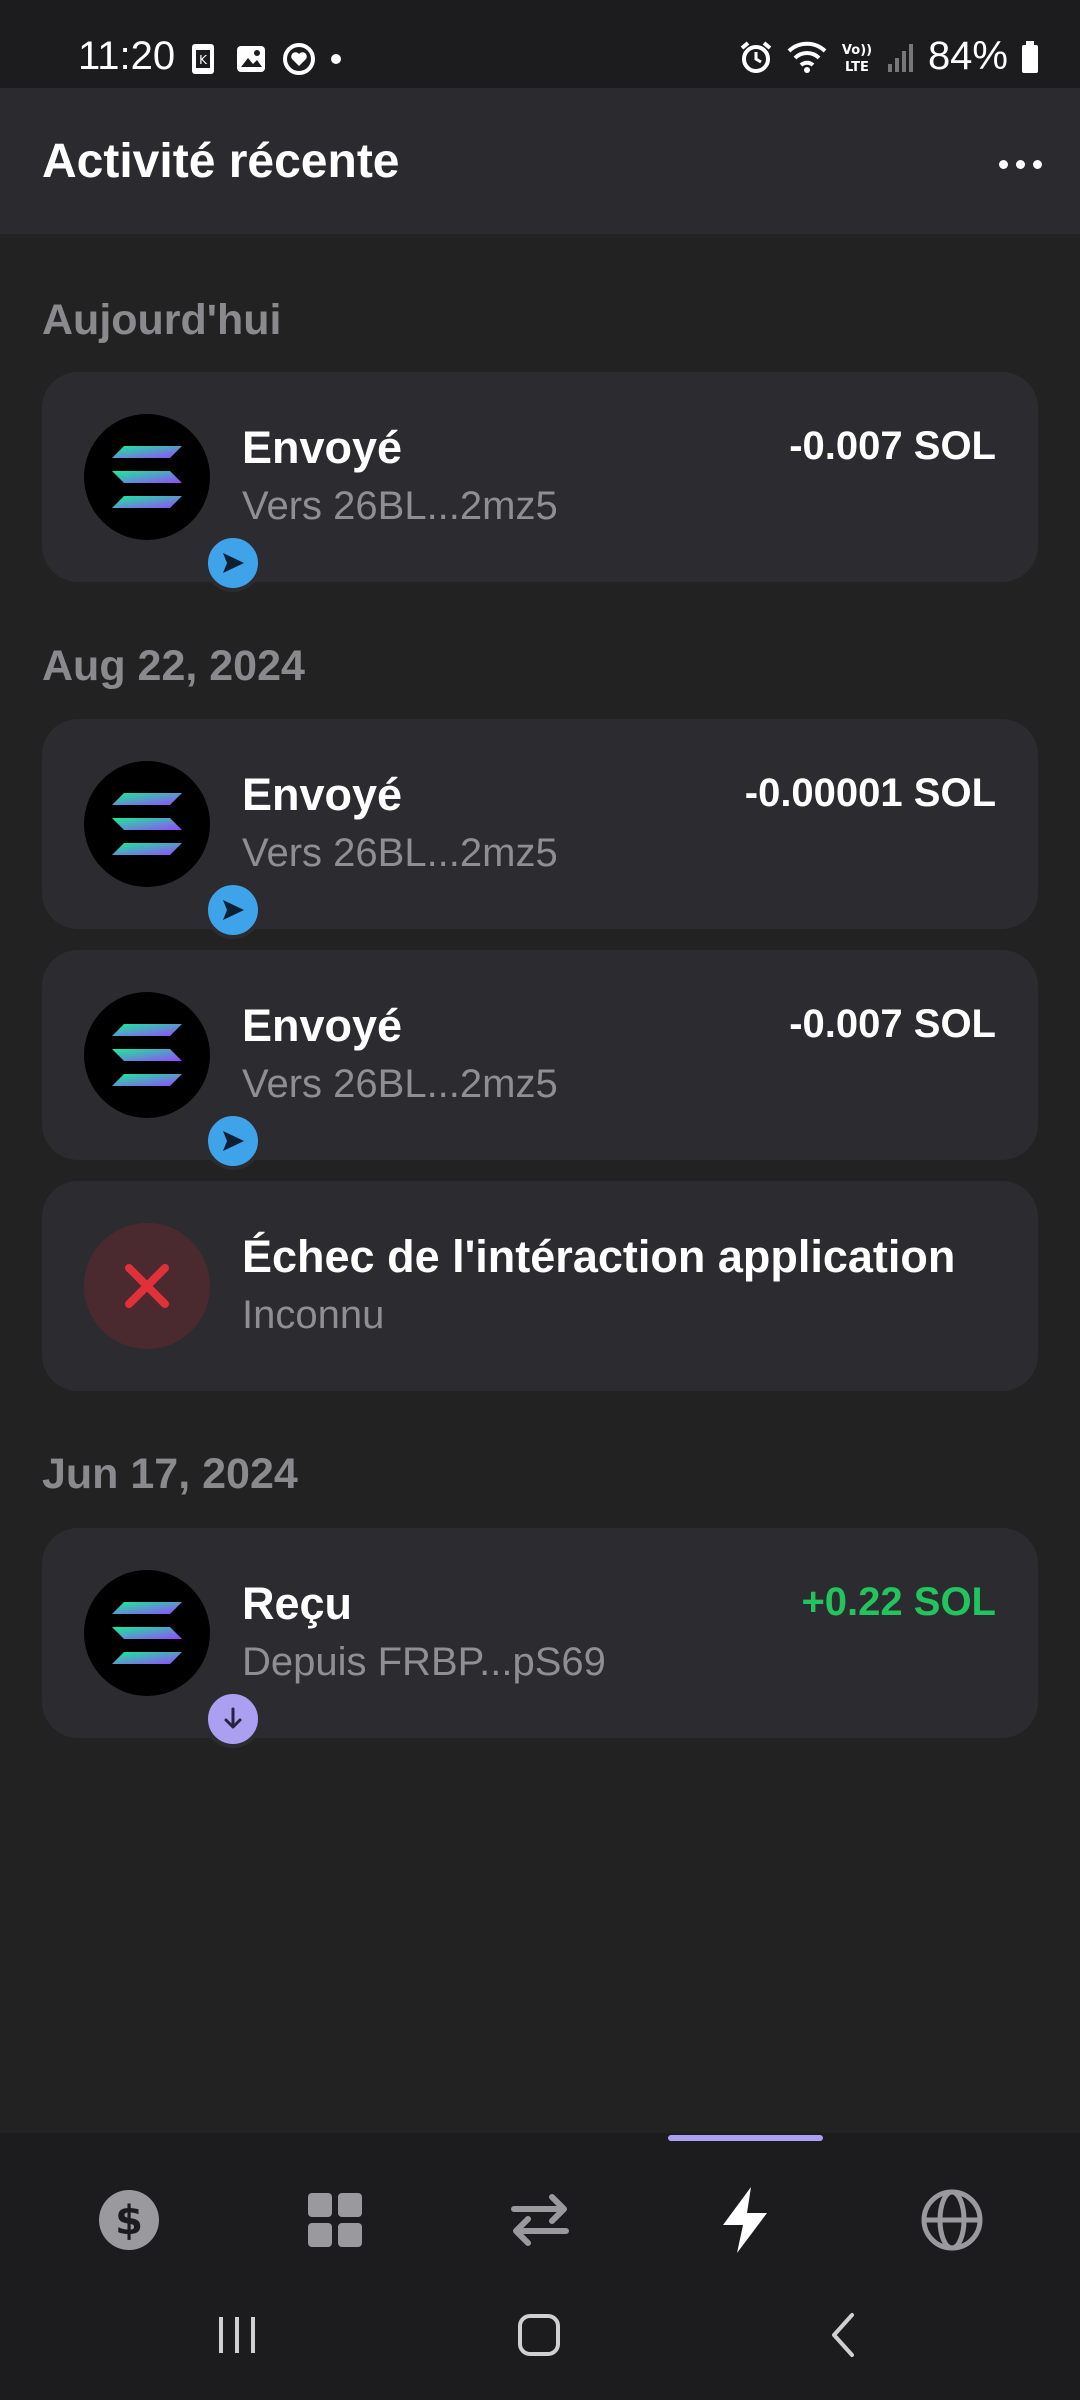  Describe the element at coordinates (898, 1602) in the screenshot. I see `transaction-amount: +0.22 SOL` at that location.